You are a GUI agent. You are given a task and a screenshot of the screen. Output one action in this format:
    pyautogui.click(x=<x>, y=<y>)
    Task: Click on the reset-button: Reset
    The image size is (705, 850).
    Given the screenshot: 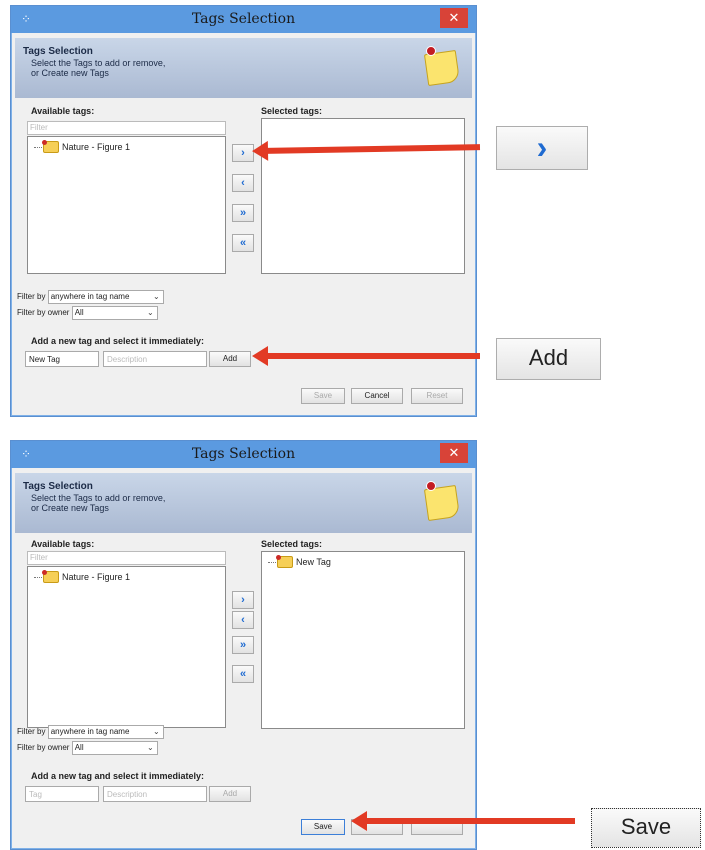 What is the action you would take?
    pyautogui.click(x=437, y=396)
    